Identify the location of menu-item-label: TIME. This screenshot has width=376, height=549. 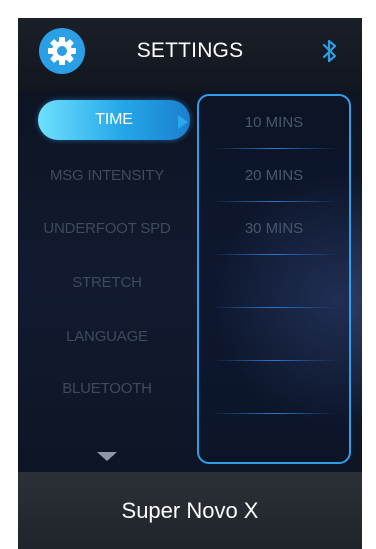
(114, 119).